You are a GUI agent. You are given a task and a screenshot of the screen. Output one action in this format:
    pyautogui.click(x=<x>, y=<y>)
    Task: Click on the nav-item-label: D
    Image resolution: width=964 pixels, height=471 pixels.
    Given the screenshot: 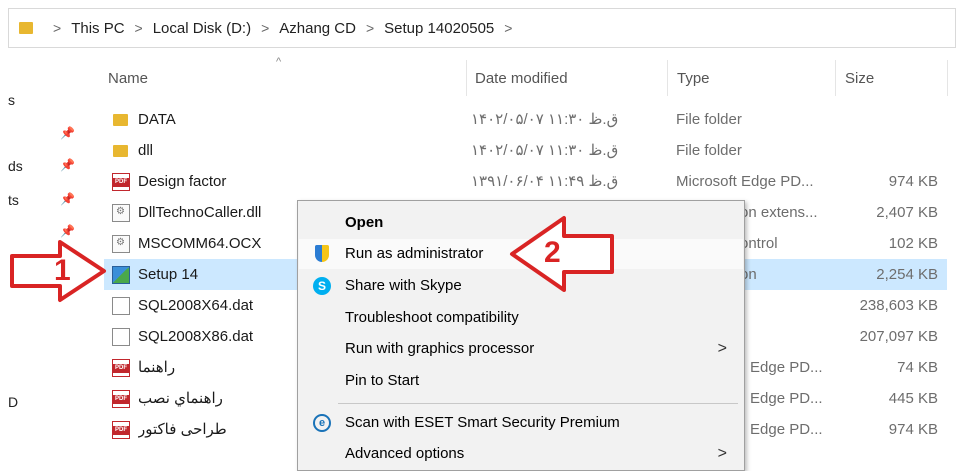 What is the action you would take?
    pyautogui.click(x=13, y=402)
    